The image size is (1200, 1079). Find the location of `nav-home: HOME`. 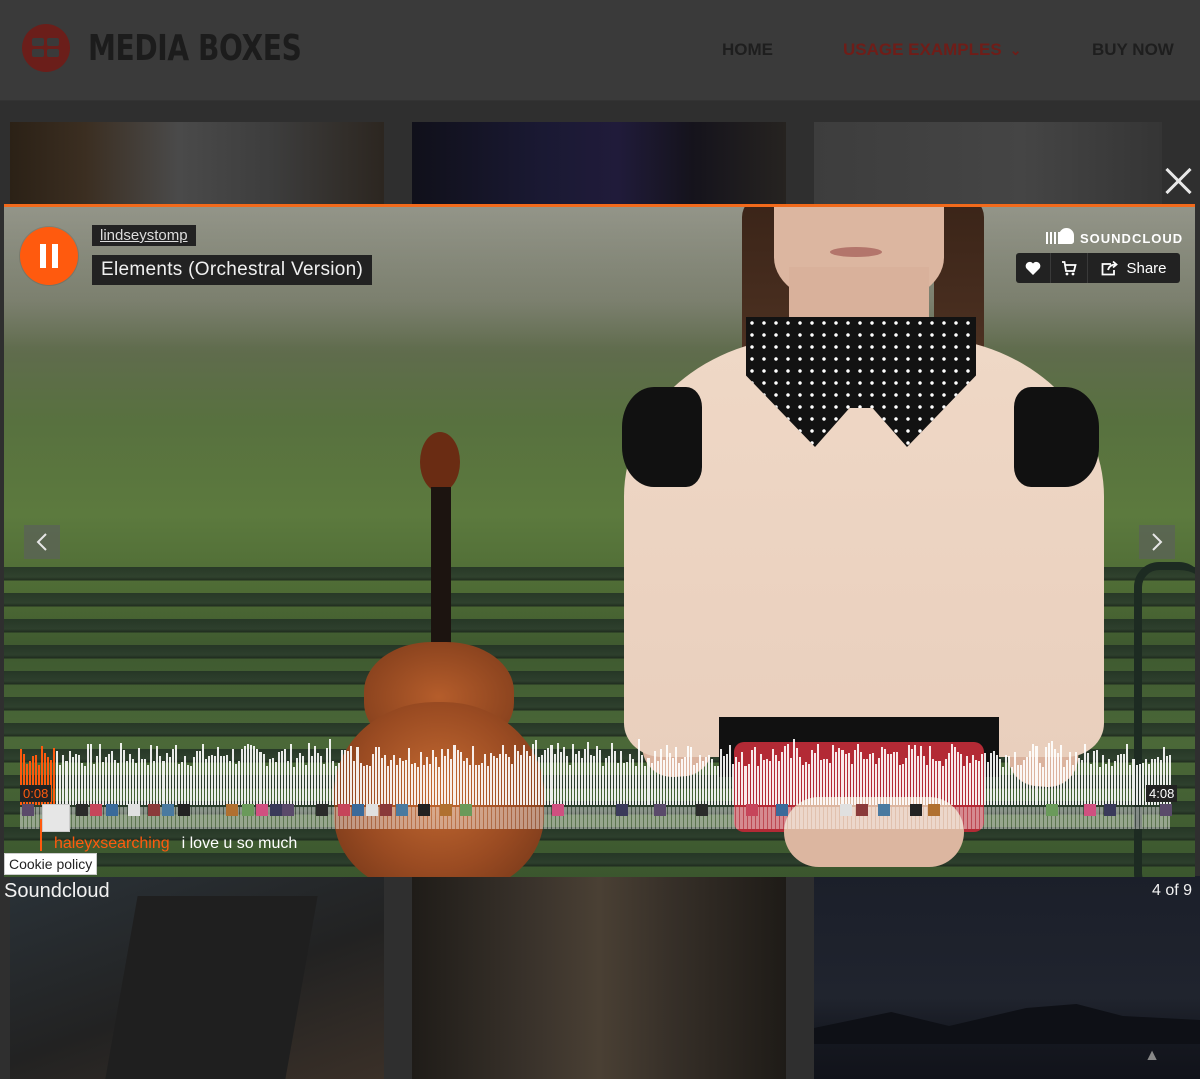

nav-home: HOME is located at coordinates (747, 50).